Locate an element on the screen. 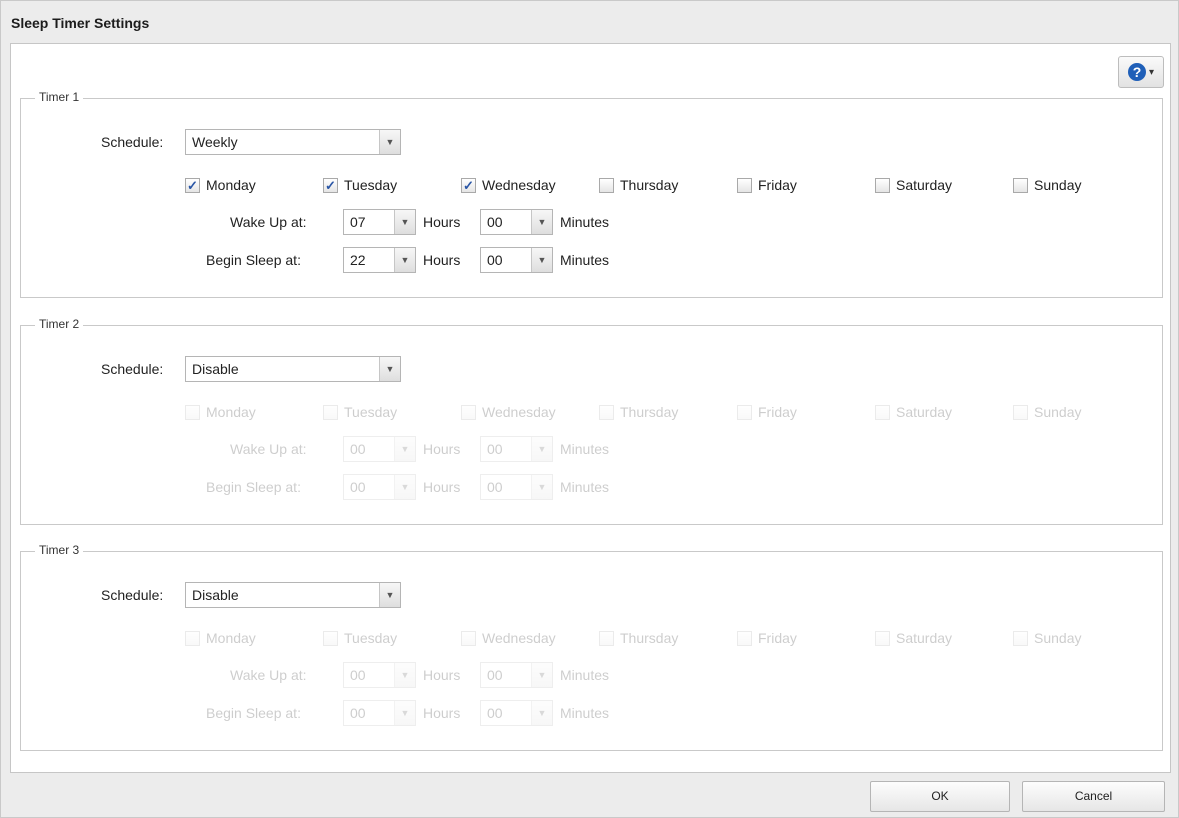  day-label: Sunday is located at coordinates (1058, 638).